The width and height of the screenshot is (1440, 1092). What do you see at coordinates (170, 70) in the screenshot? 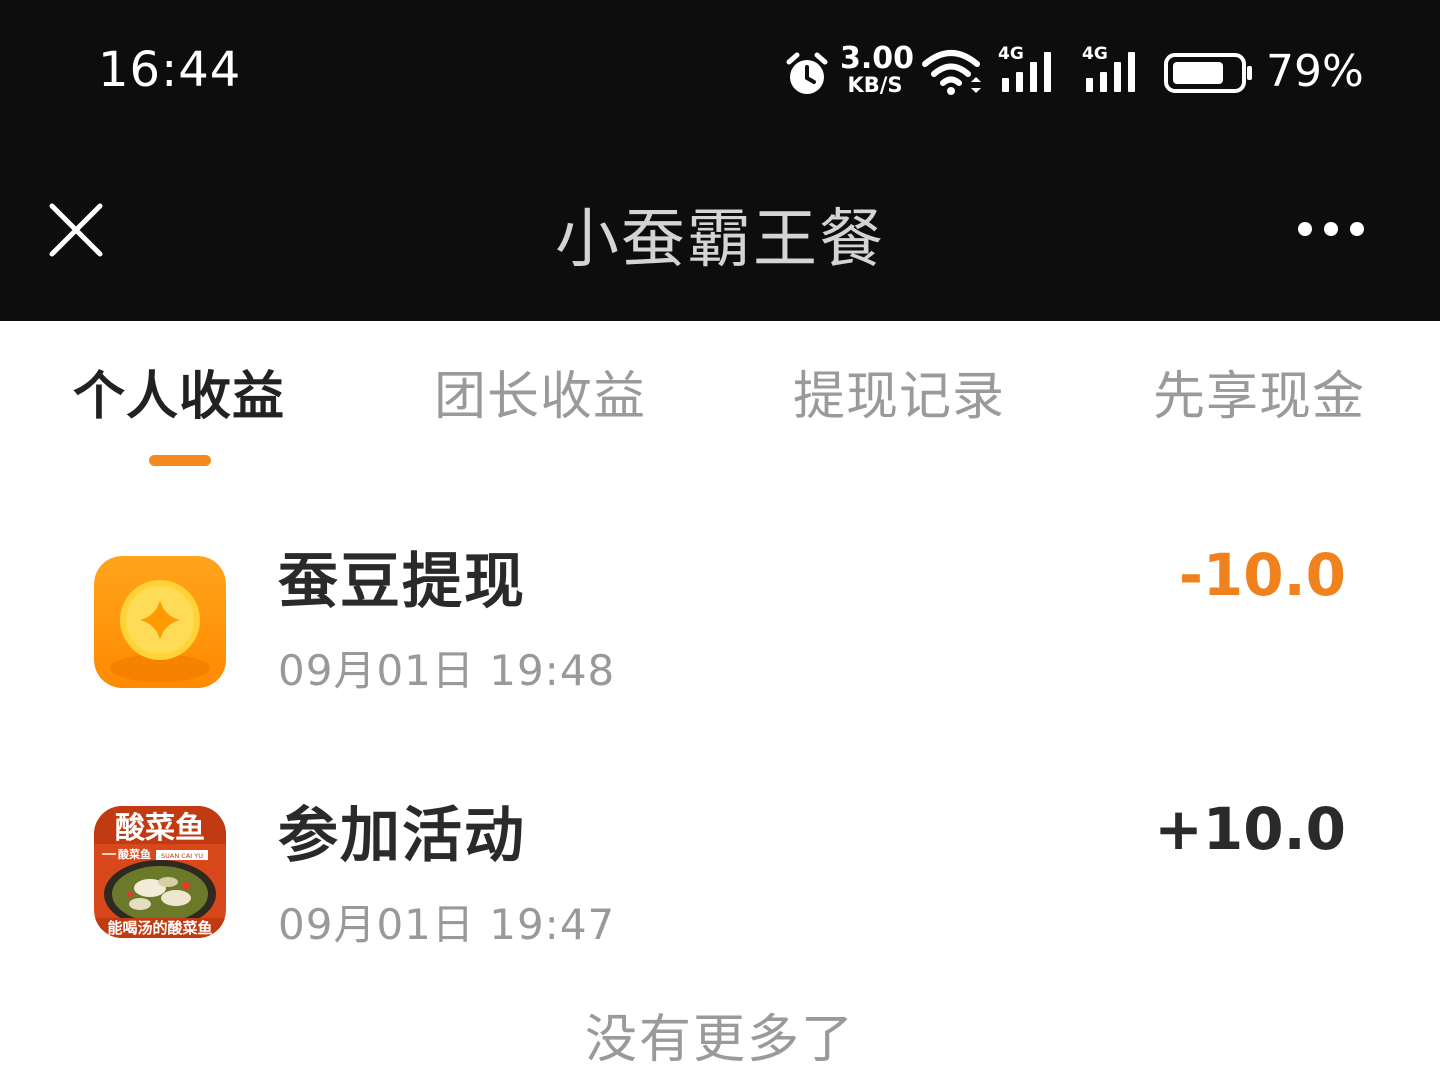
I see `status-time: 16:44` at bounding box center [170, 70].